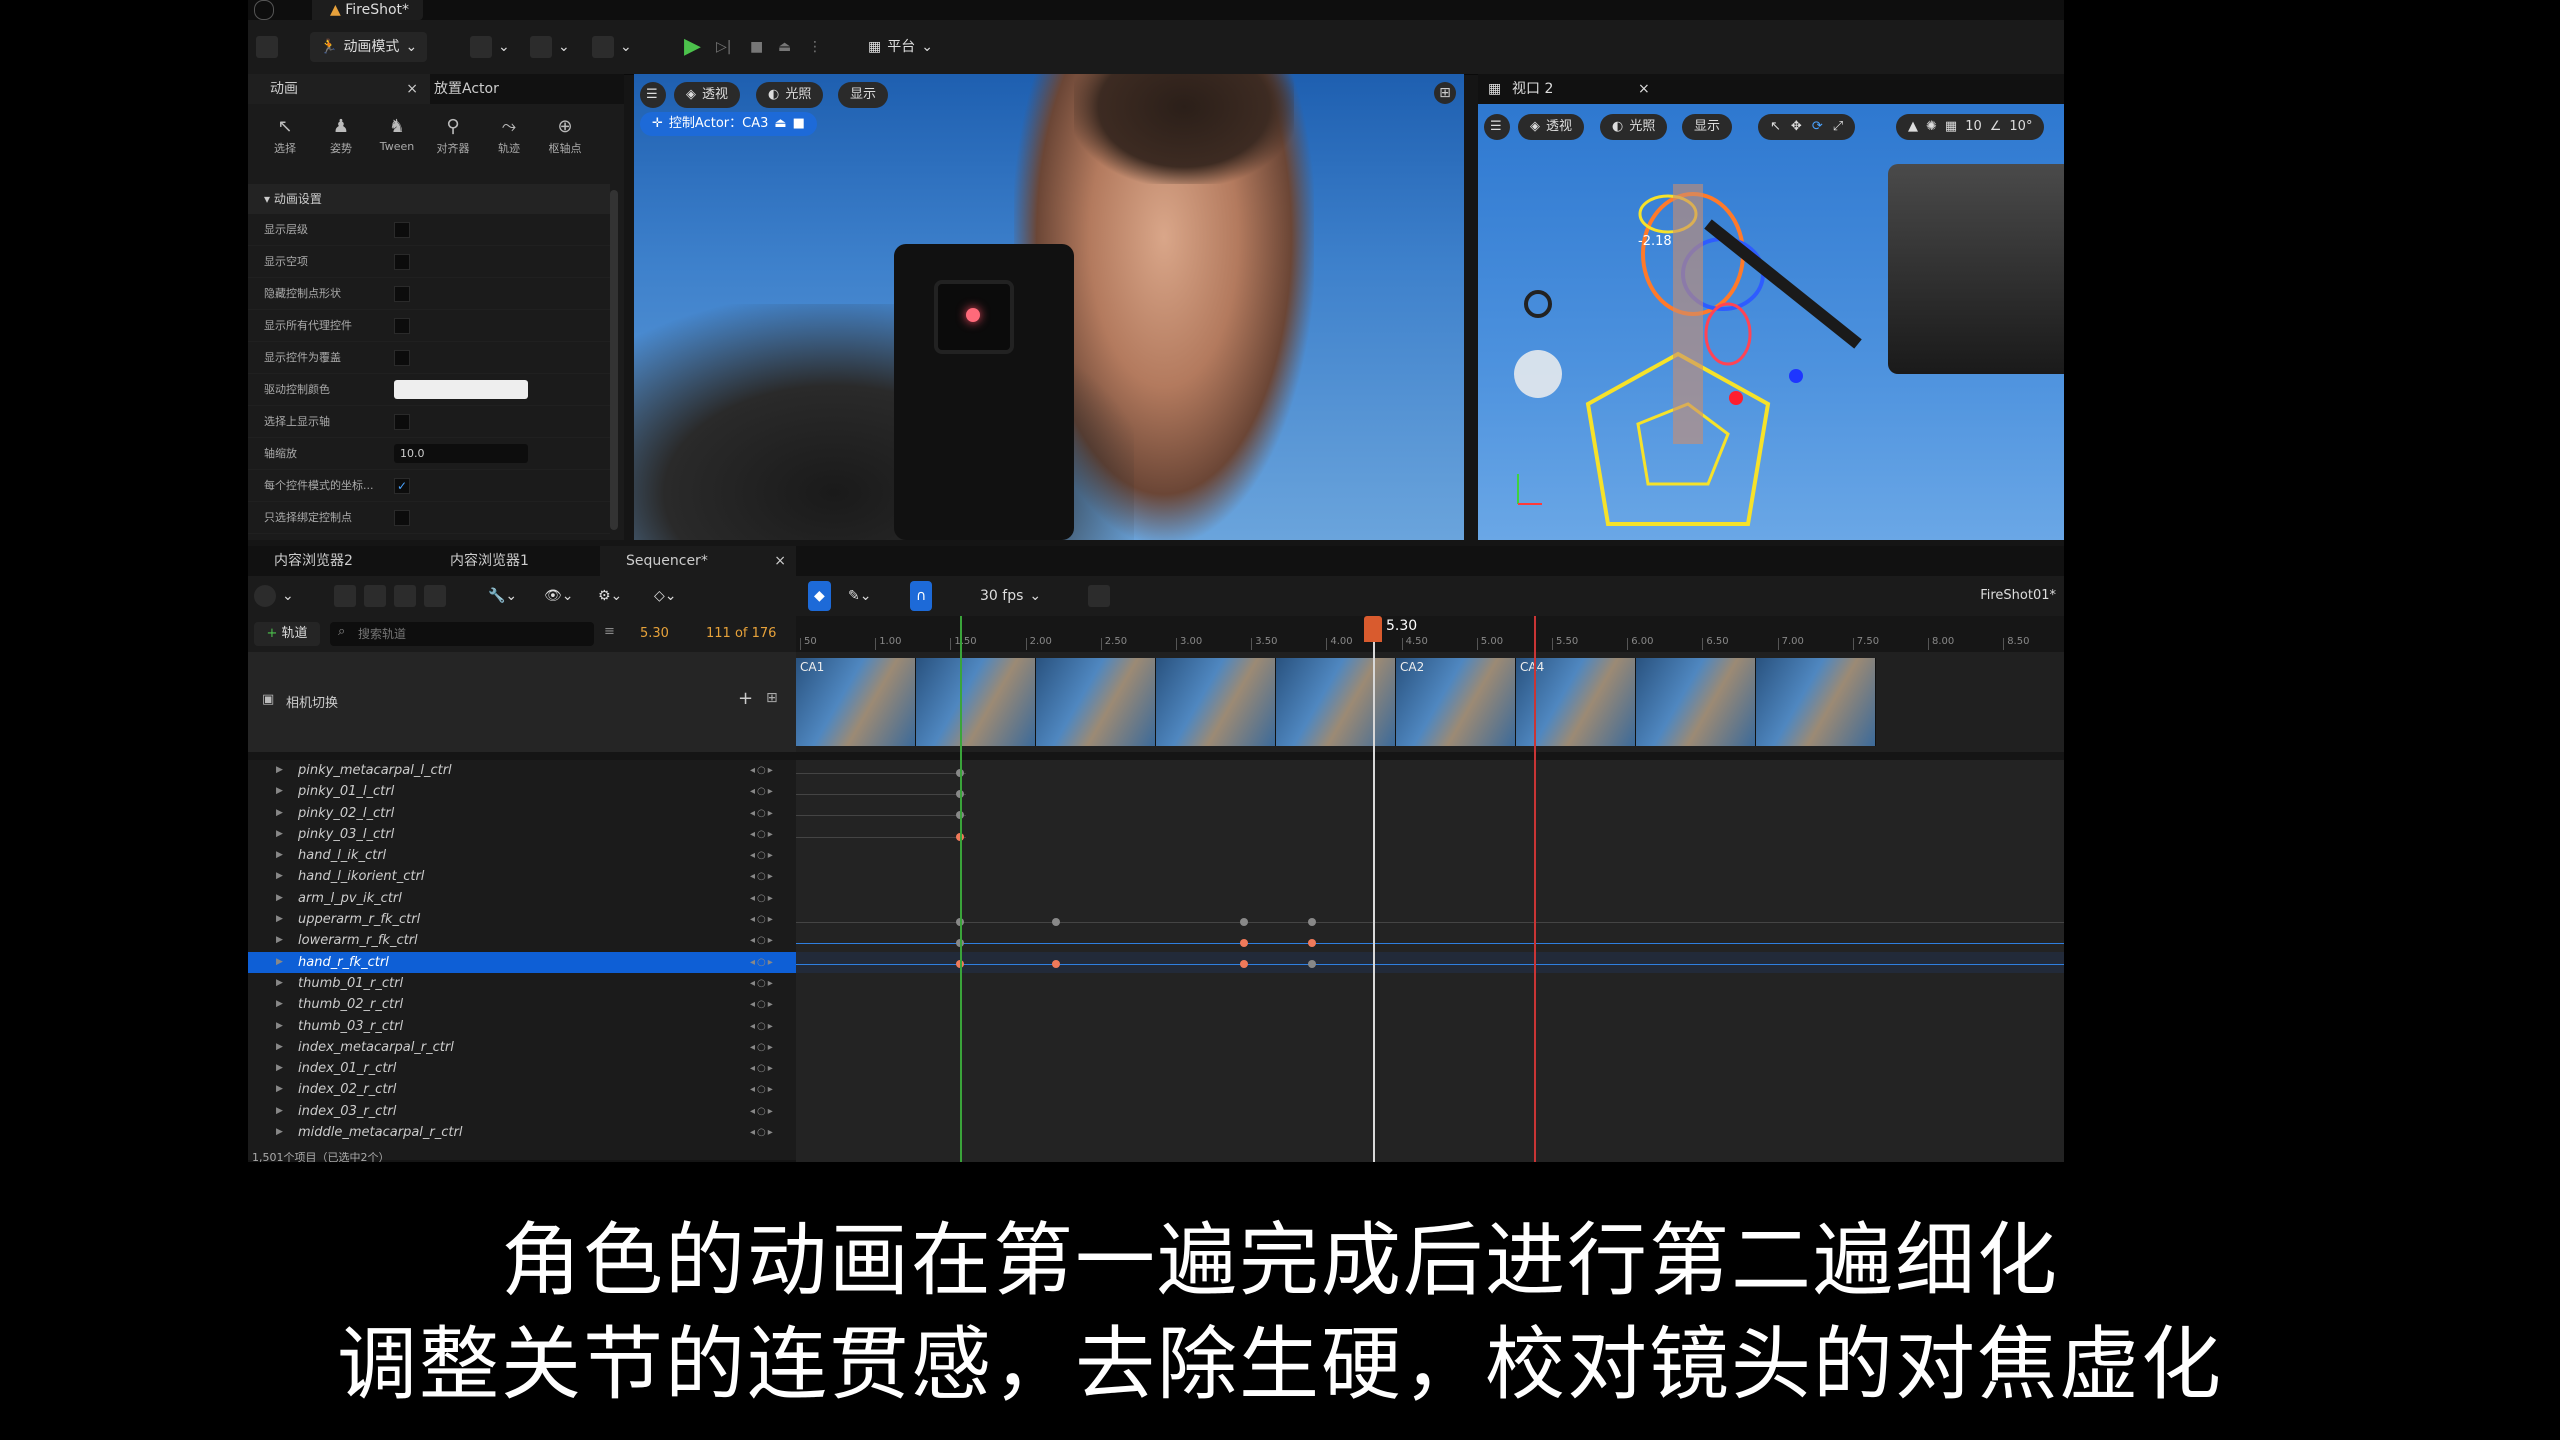 This screenshot has height=1440, width=2560. I want to click on add-content-icon: ⌄, so click(490, 47).